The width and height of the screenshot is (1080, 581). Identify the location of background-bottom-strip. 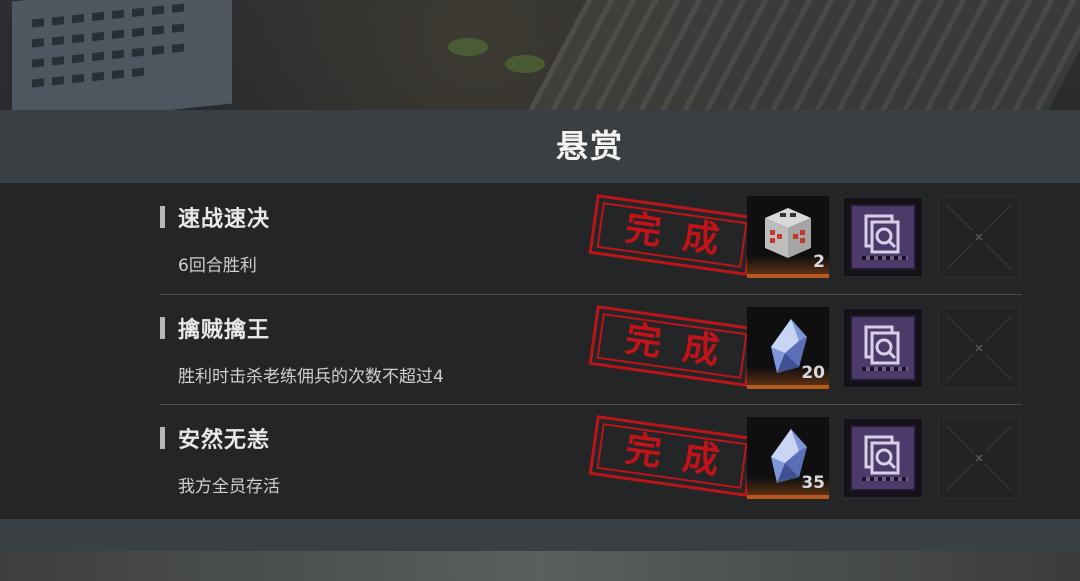
(540, 564).